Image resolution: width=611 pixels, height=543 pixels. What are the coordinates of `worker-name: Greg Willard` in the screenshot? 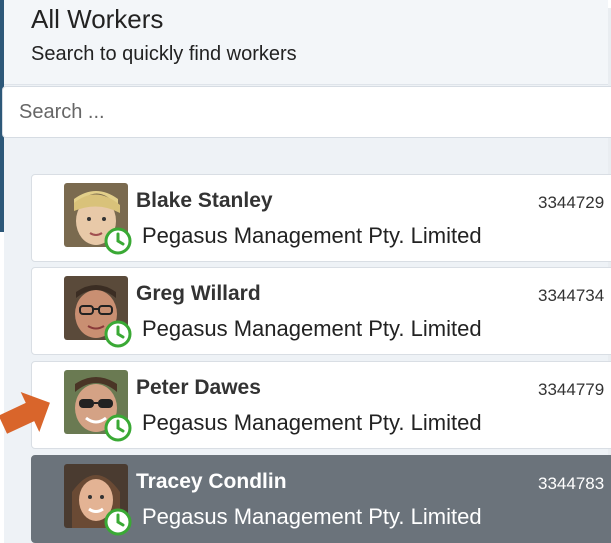 It's located at (198, 293).